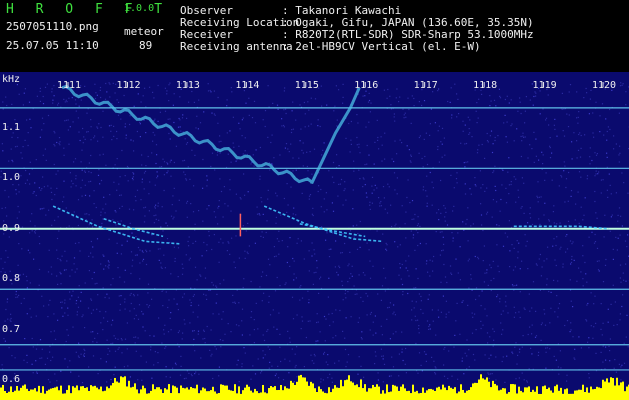 This screenshot has width=629, height=400. Describe the element at coordinates (11, 79) in the screenshot. I see `y-axis-unit: kHz` at that location.